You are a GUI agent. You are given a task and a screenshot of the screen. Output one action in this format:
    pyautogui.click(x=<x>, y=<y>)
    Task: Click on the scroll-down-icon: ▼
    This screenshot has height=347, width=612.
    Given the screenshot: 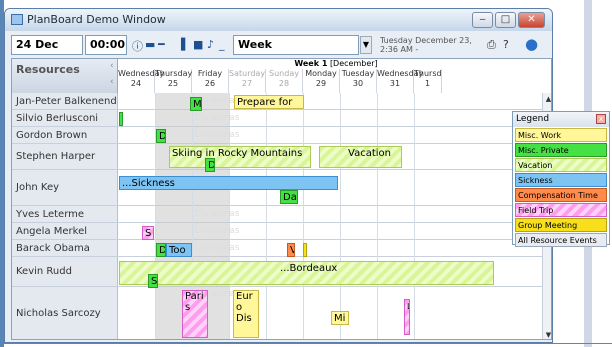 What is the action you would take?
    pyautogui.click(x=547, y=334)
    